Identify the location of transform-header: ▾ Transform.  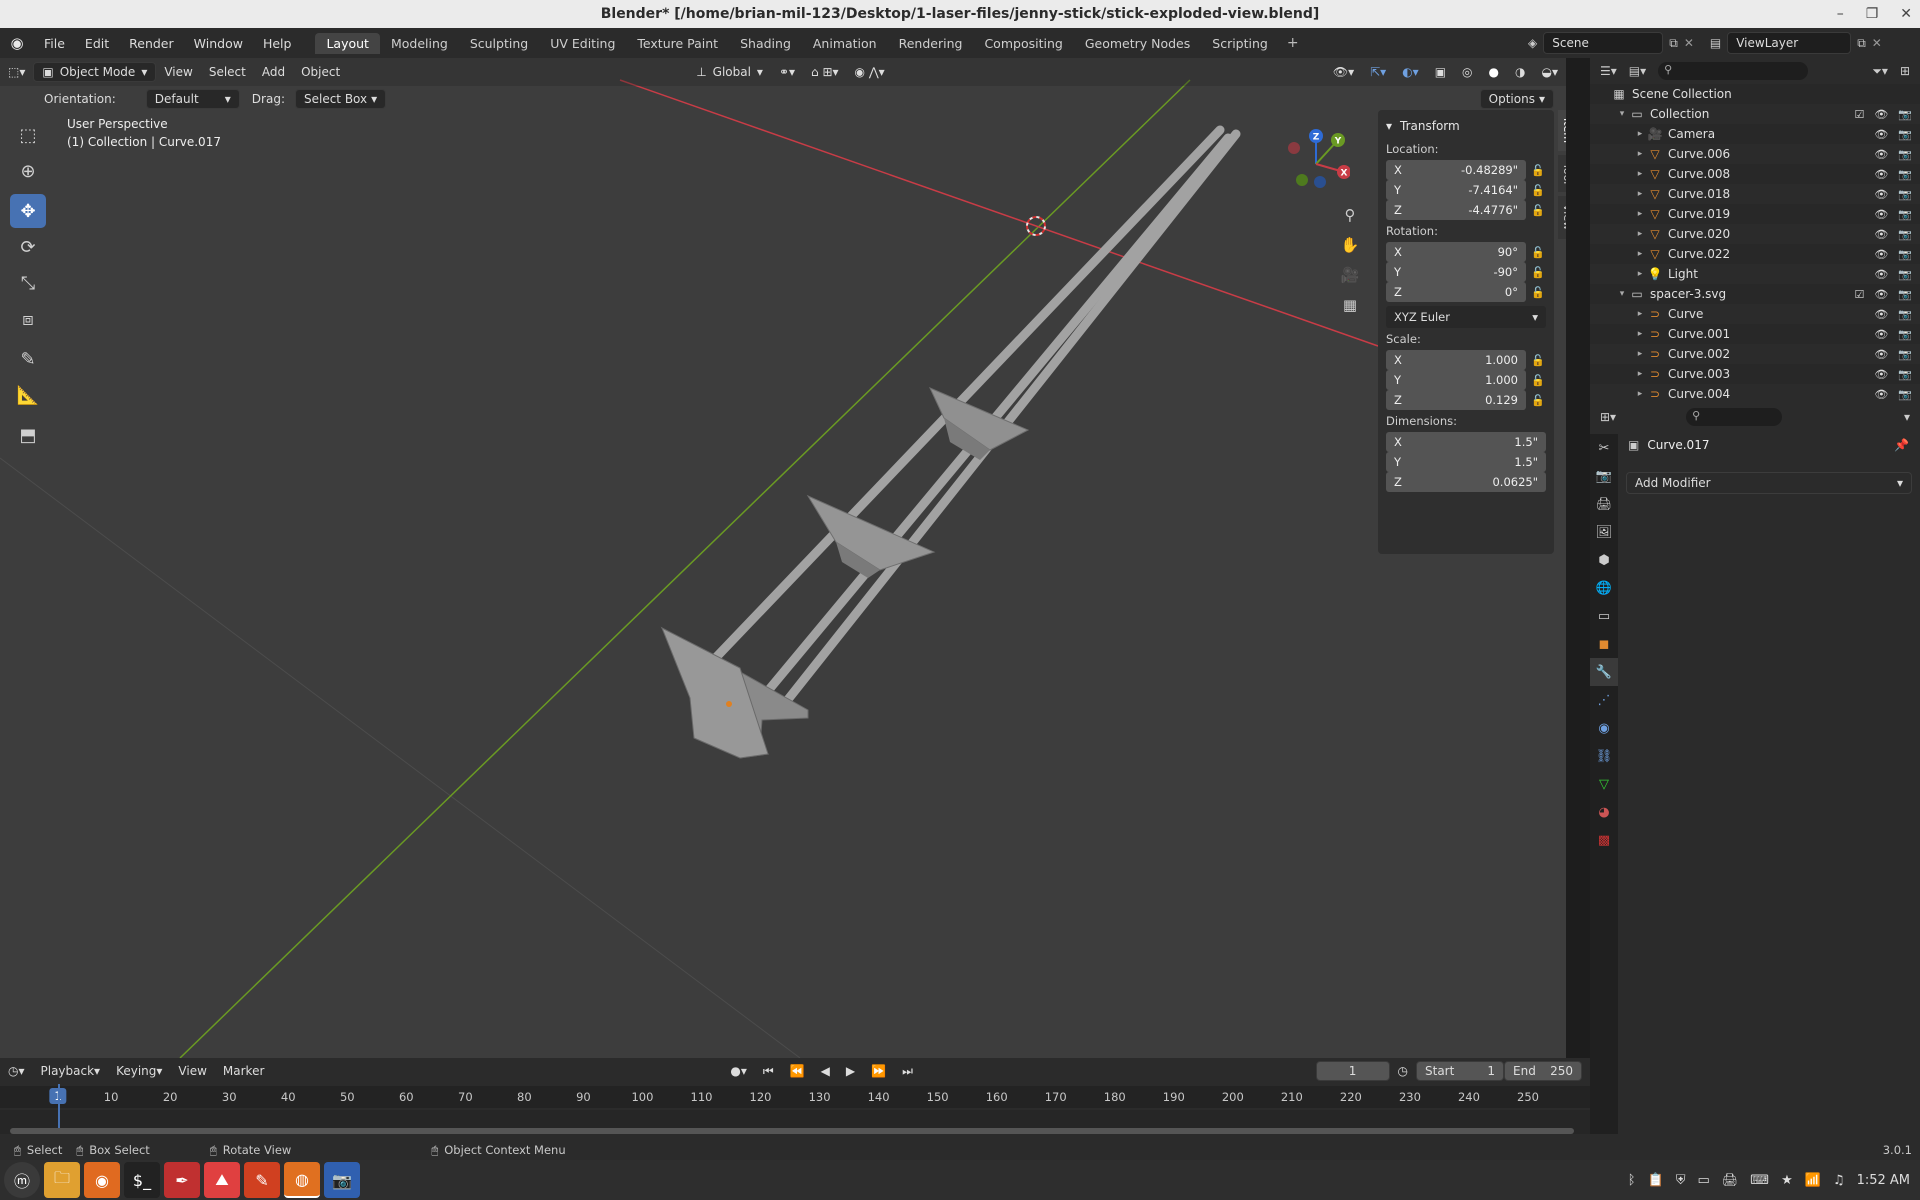
(1466, 126).